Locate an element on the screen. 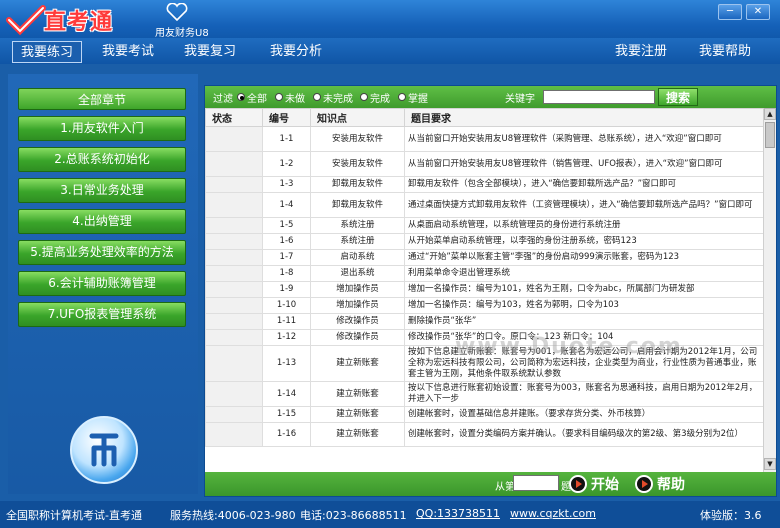 Image resolution: width=780 pixels, height=528 pixels. website-link: www.cqzkt.com is located at coordinates (553, 513).